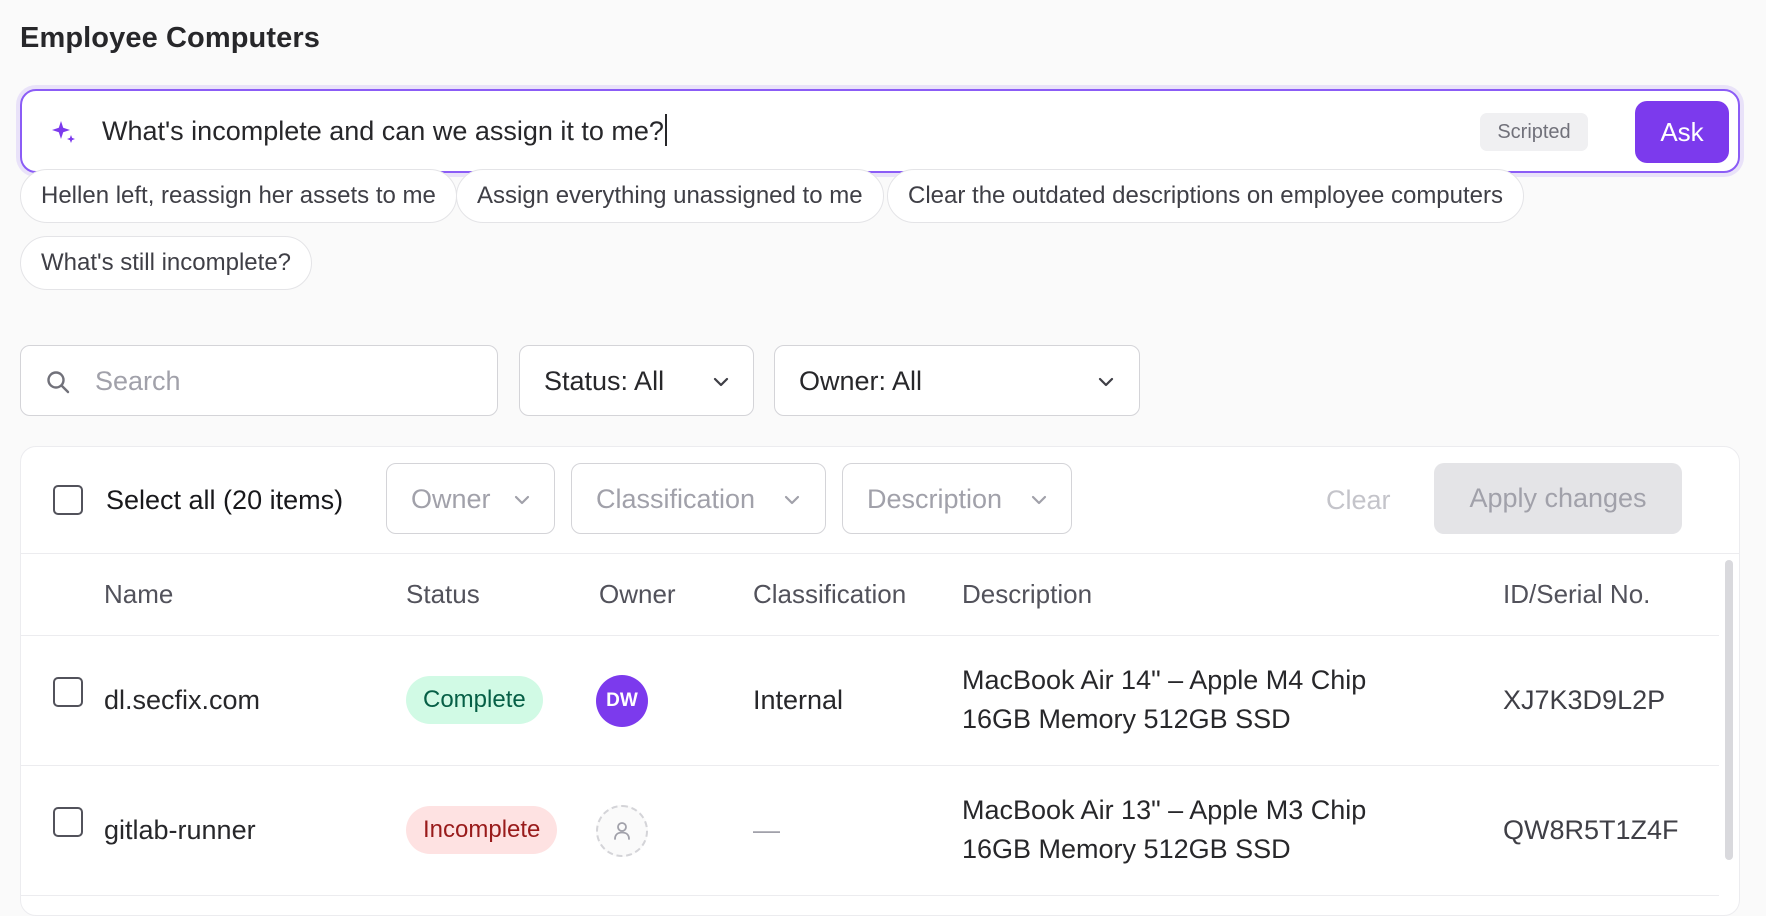  What do you see at coordinates (166, 263) in the screenshot?
I see `suggestion-chip-still-incomplete: What's still incomplete?` at bounding box center [166, 263].